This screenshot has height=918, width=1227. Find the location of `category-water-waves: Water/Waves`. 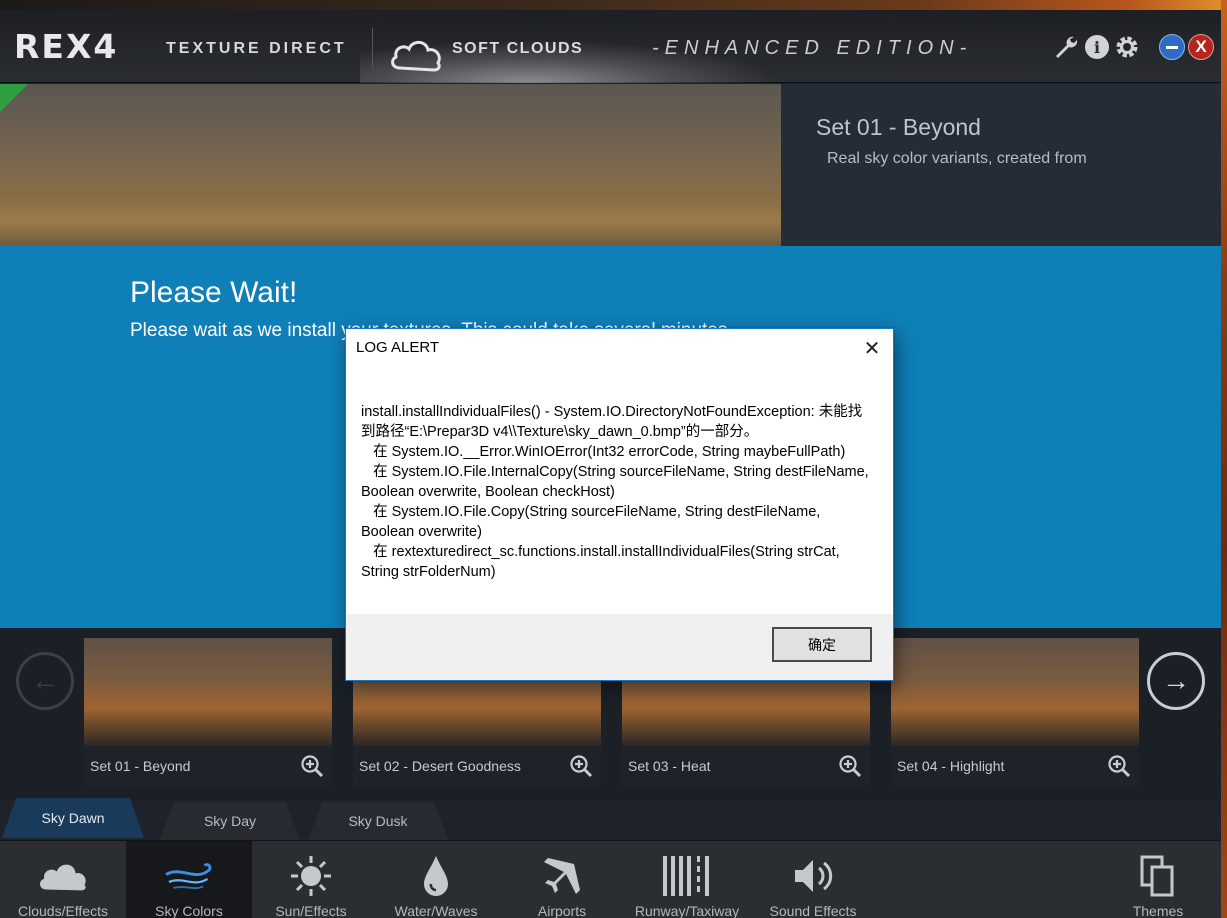

category-water-waves: Water/Waves is located at coordinates (436, 879).